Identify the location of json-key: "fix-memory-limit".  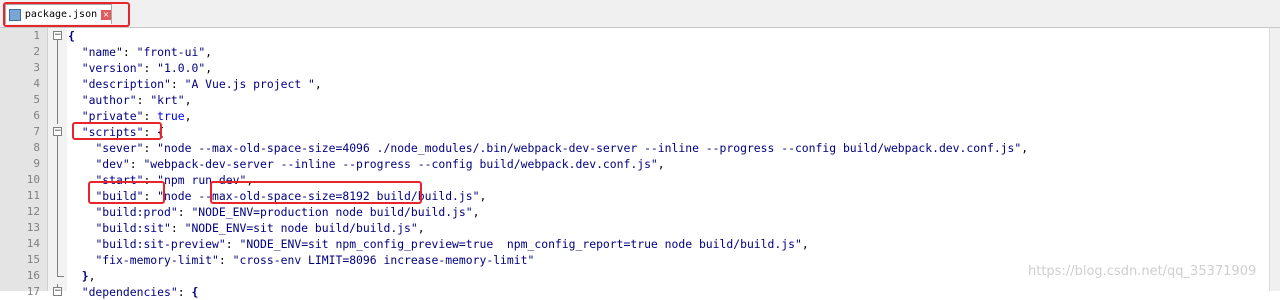
(157, 260).